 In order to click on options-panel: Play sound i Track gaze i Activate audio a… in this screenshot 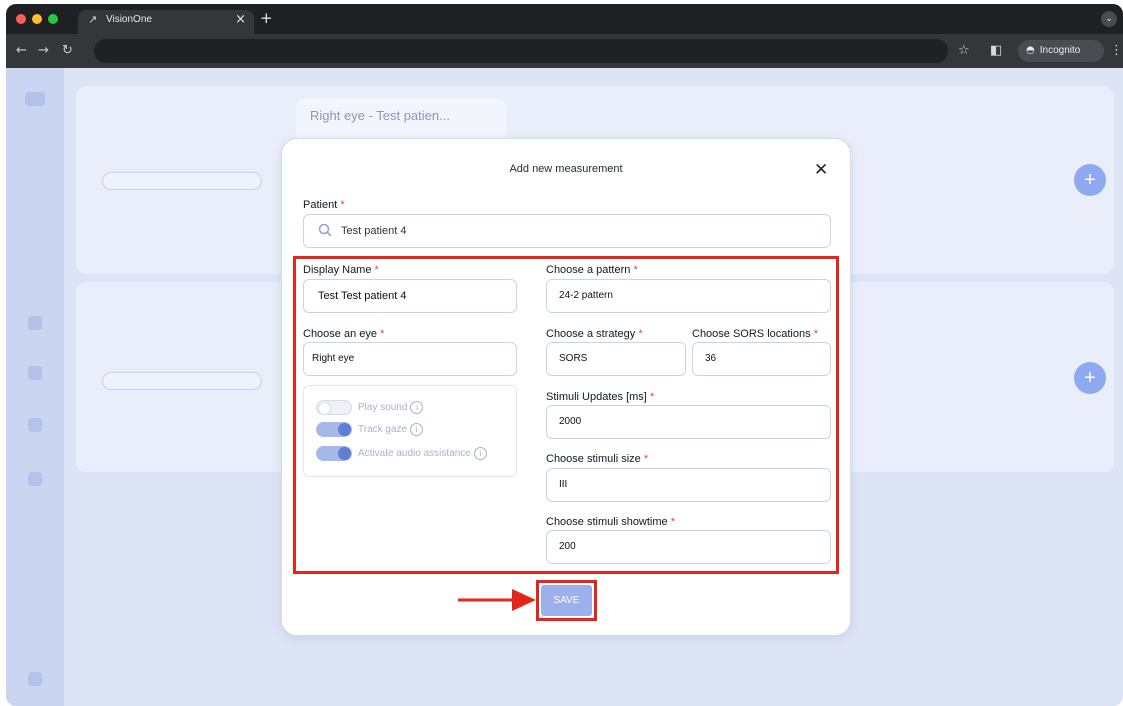, I will do `click(410, 431)`.